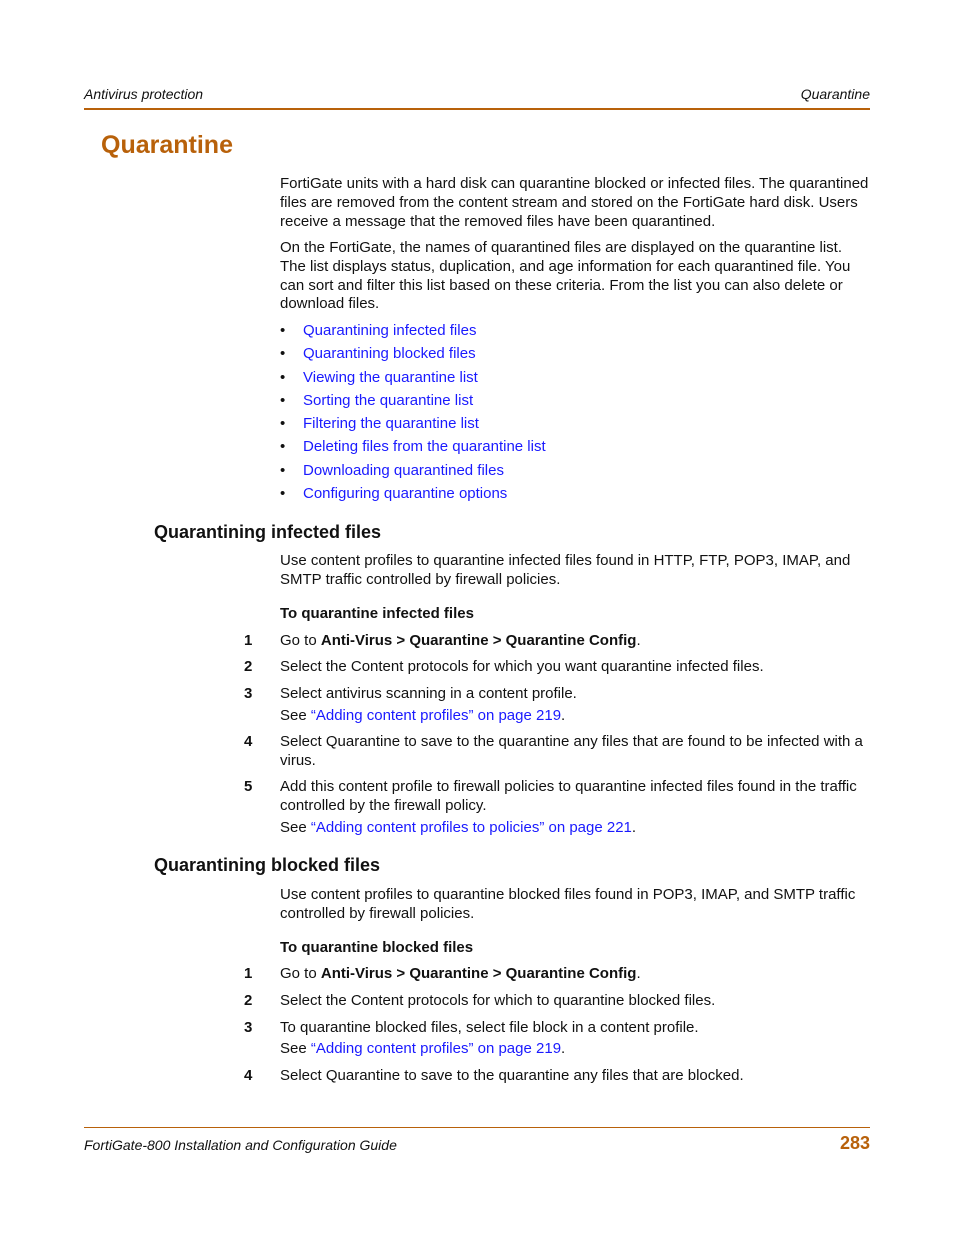 The height and width of the screenshot is (1235, 954). What do you see at coordinates (389, 354) in the screenshot?
I see `toc-link-quarantining-blocked: Quarantining blocked files` at bounding box center [389, 354].